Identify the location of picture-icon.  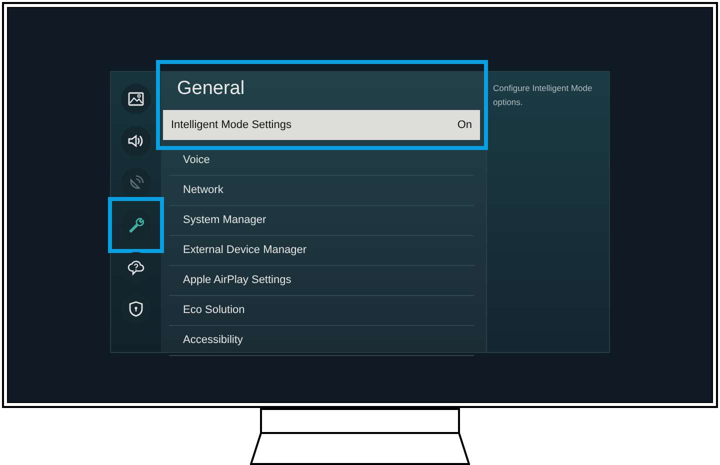
(136, 99).